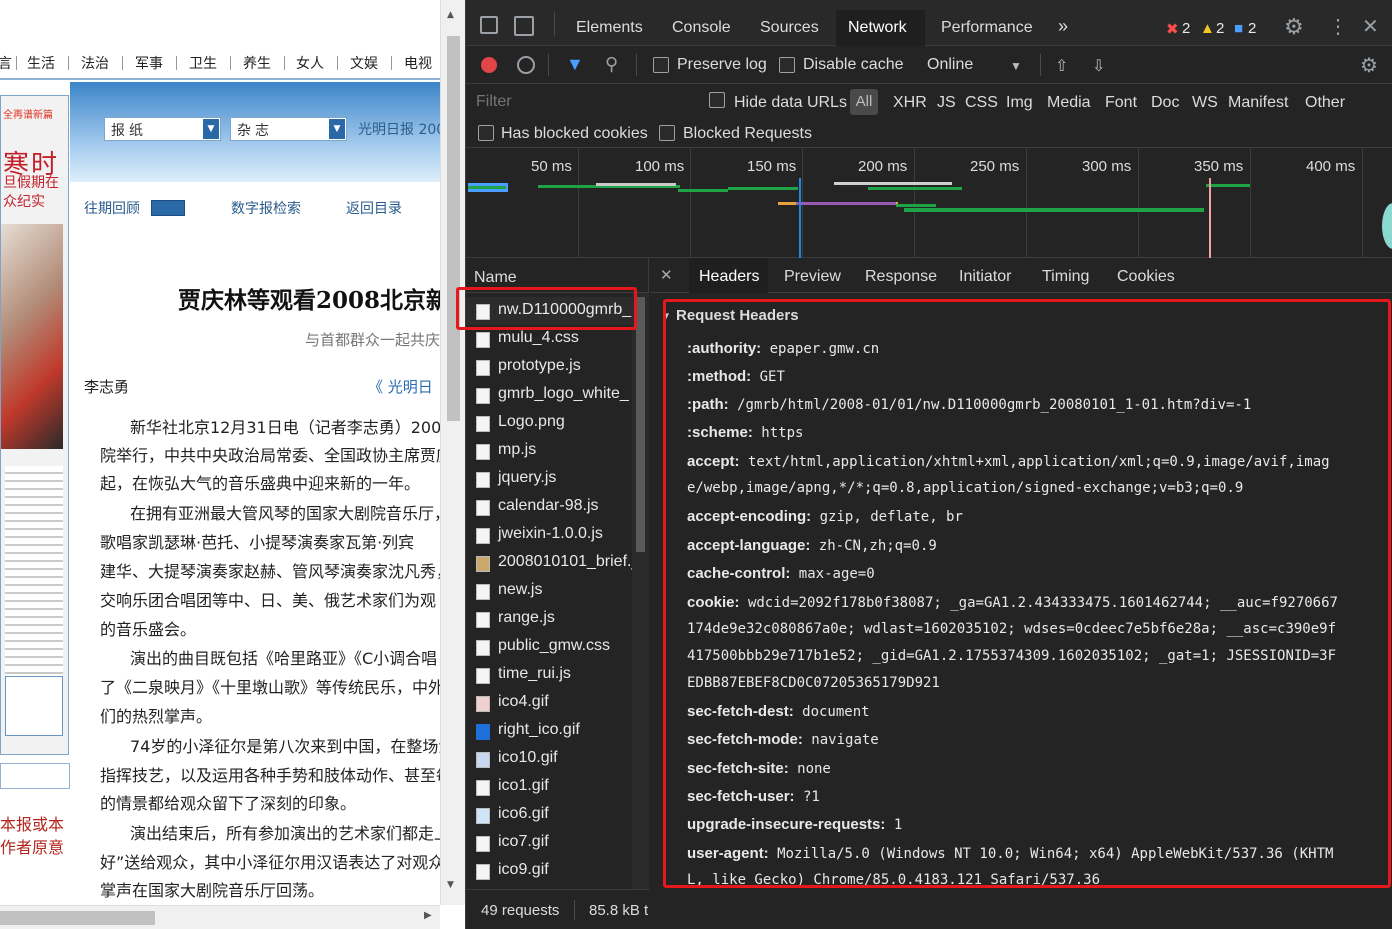 Image resolution: width=1392 pixels, height=929 pixels. Describe the element at coordinates (549, 535) in the screenshot. I see `request-row: jweixin-1.0.0.js` at that location.